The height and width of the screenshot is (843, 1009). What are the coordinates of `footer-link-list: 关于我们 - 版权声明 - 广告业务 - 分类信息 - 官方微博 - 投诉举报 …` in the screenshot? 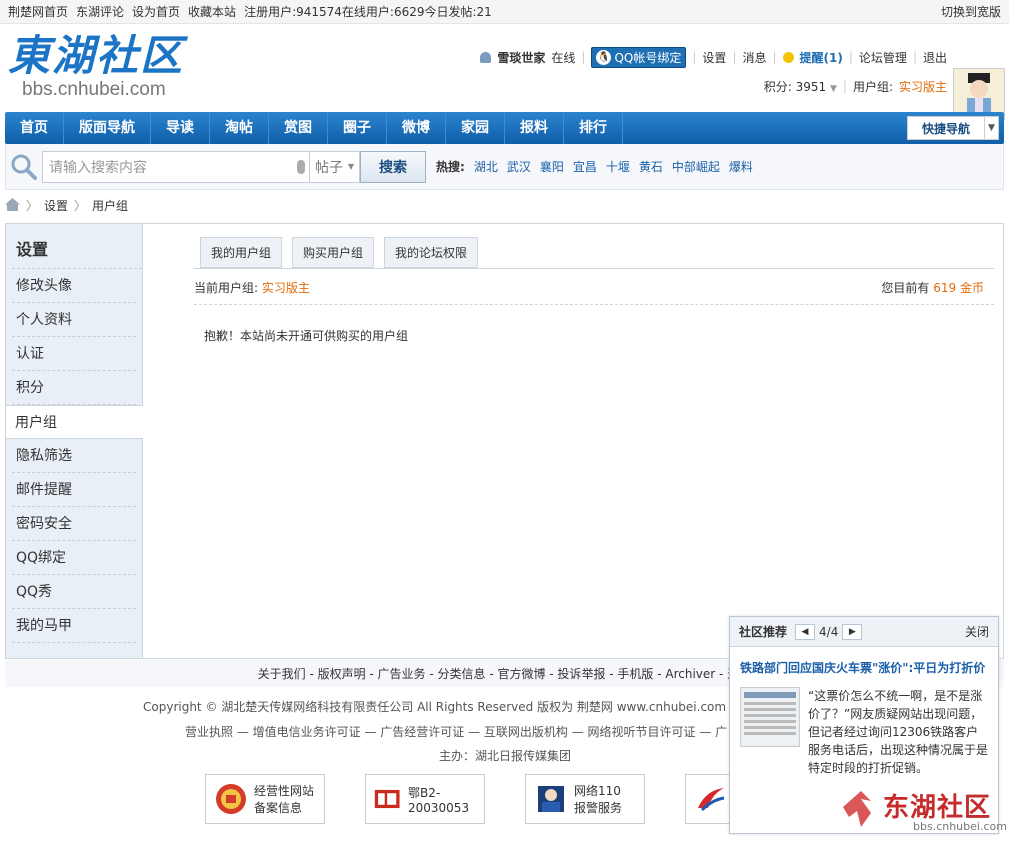 It's located at (491, 673).